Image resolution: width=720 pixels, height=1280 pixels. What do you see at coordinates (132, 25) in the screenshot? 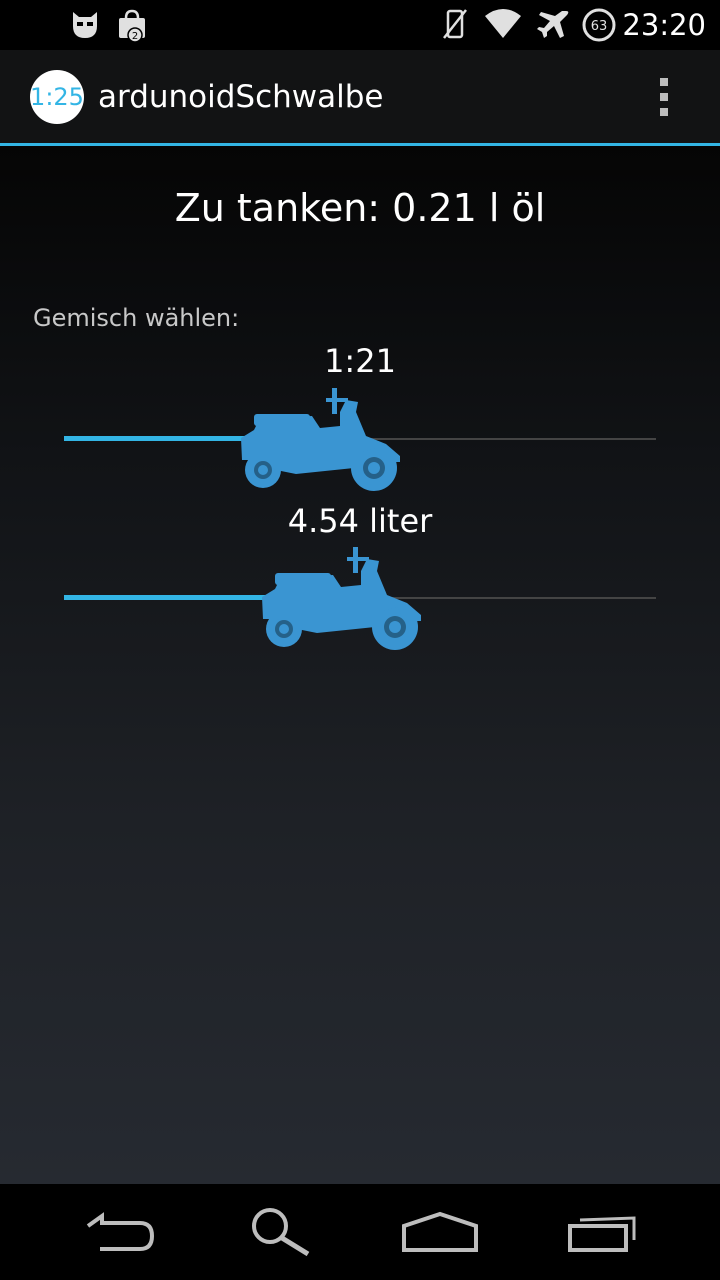
I see `shopping-bag-icon: 2` at bounding box center [132, 25].